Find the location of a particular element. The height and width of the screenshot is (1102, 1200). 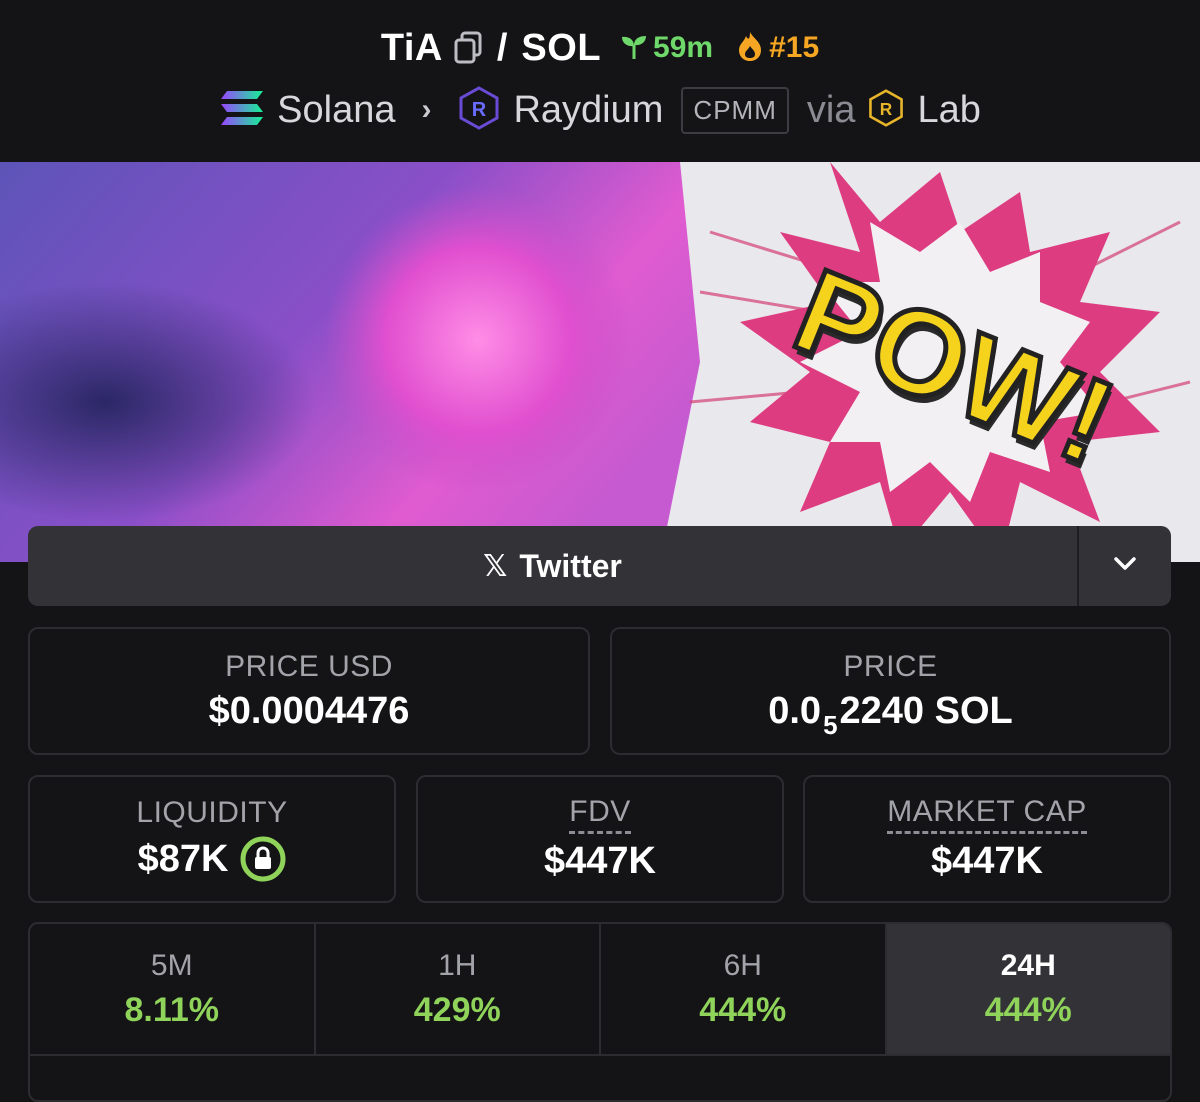

price-native-suffix: 2240 SOL is located at coordinates (926, 710).